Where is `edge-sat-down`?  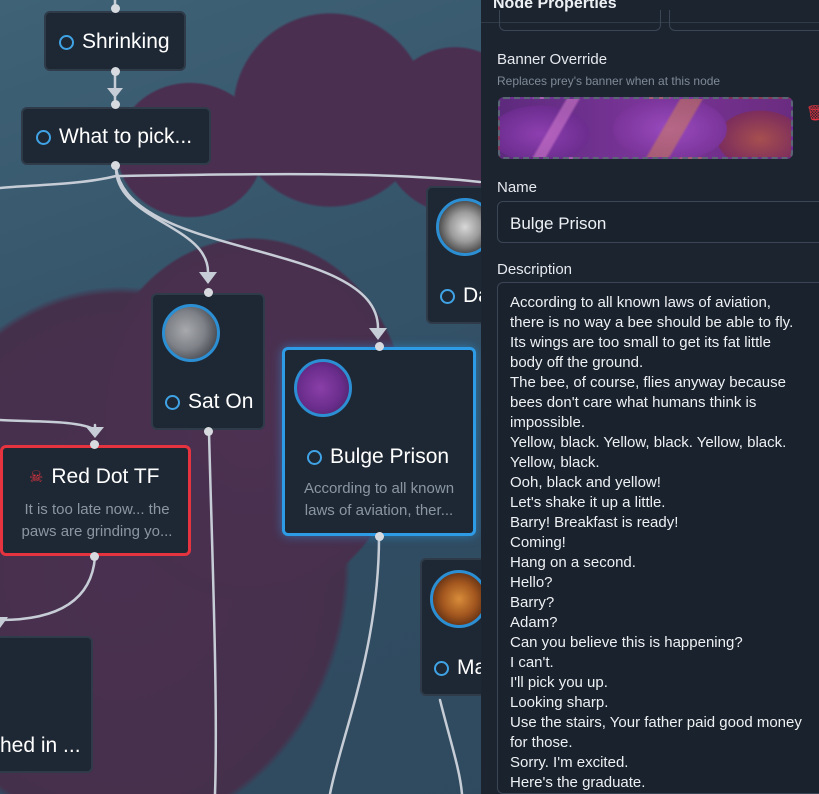
edge-sat-down is located at coordinates (212, 612).